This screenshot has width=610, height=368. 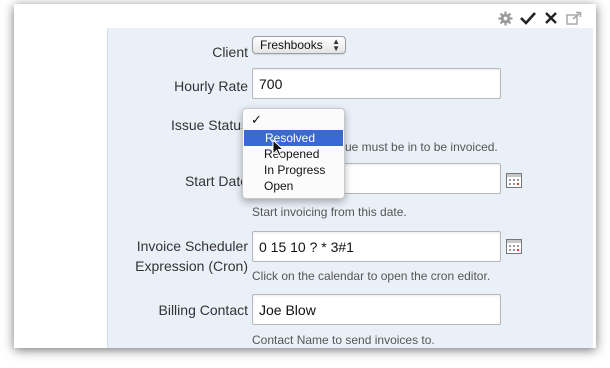 What do you see at coordinates (421, 147) in the screenshot?
I see `issue-status-help: ue must be in to be invoiced.` at bounding box center [421, 147].